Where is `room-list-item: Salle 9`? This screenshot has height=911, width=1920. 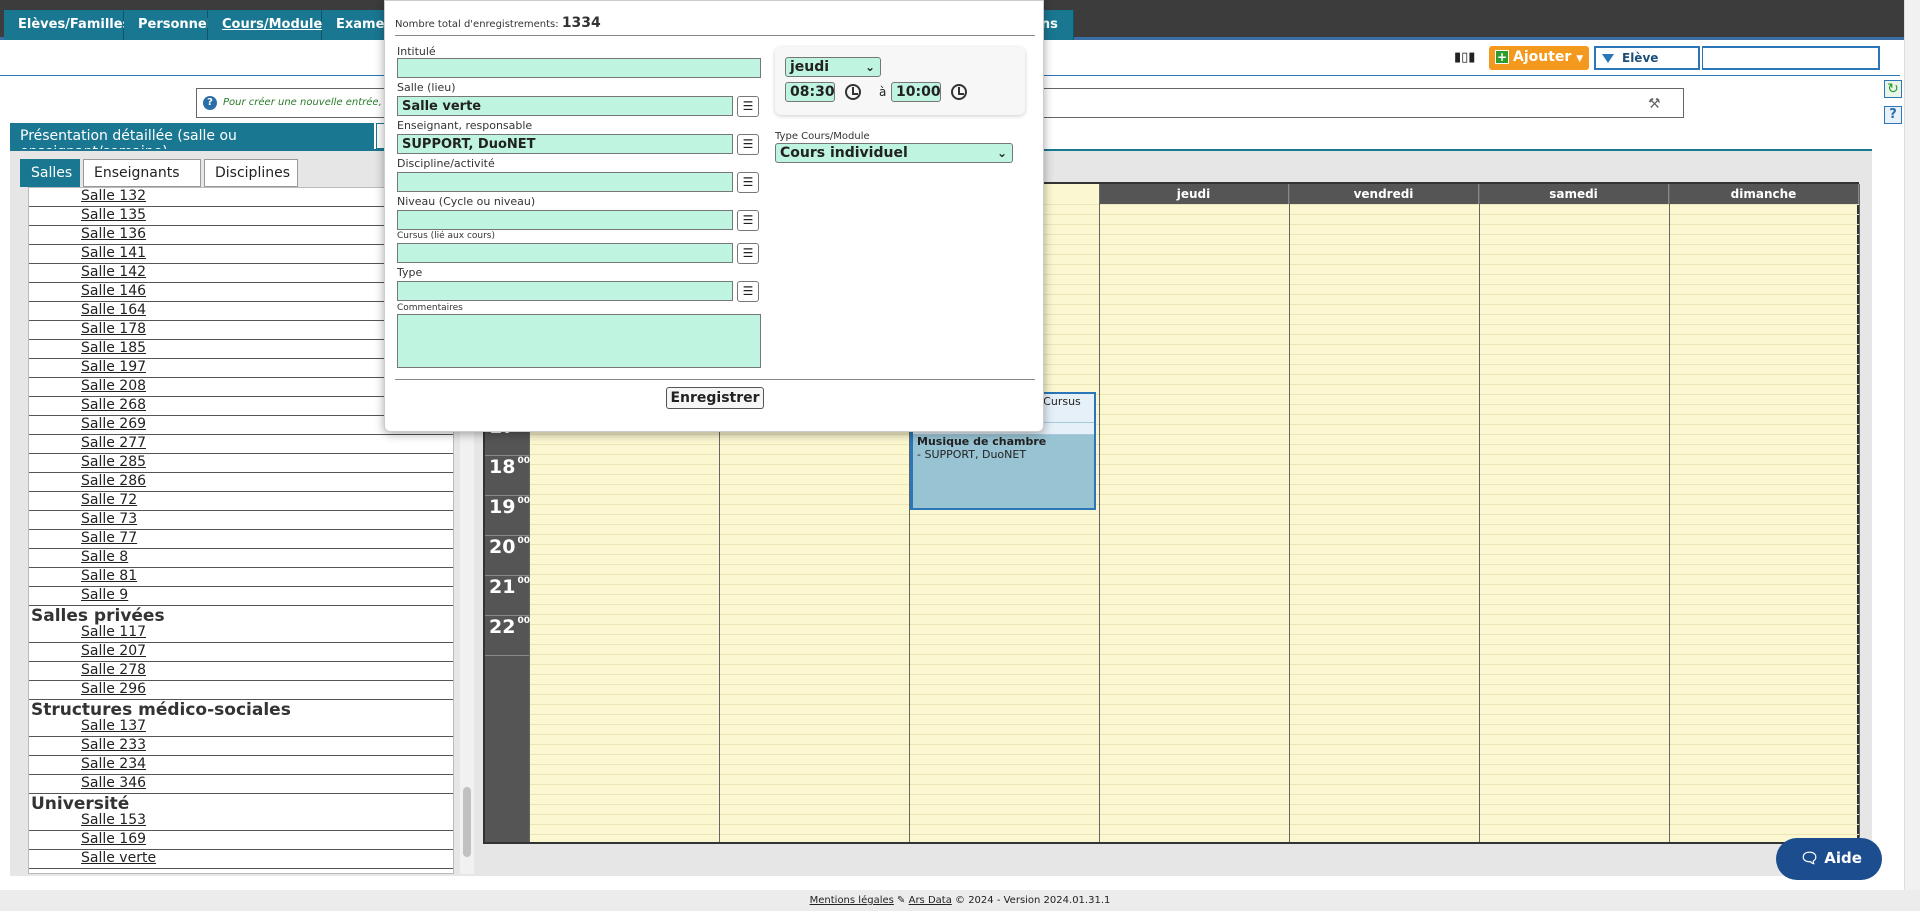 room-list-item: Salle 9 is located at coordinates (241, 596).